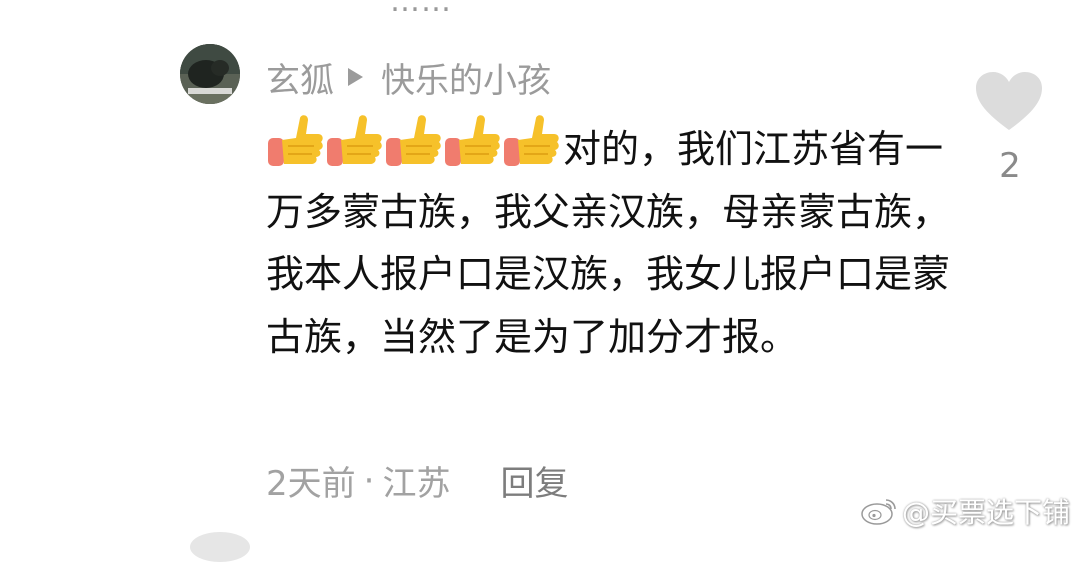 This screenshot has width=1080, height=562. I want to click on author-name: 玄狐, so click(300, 77).